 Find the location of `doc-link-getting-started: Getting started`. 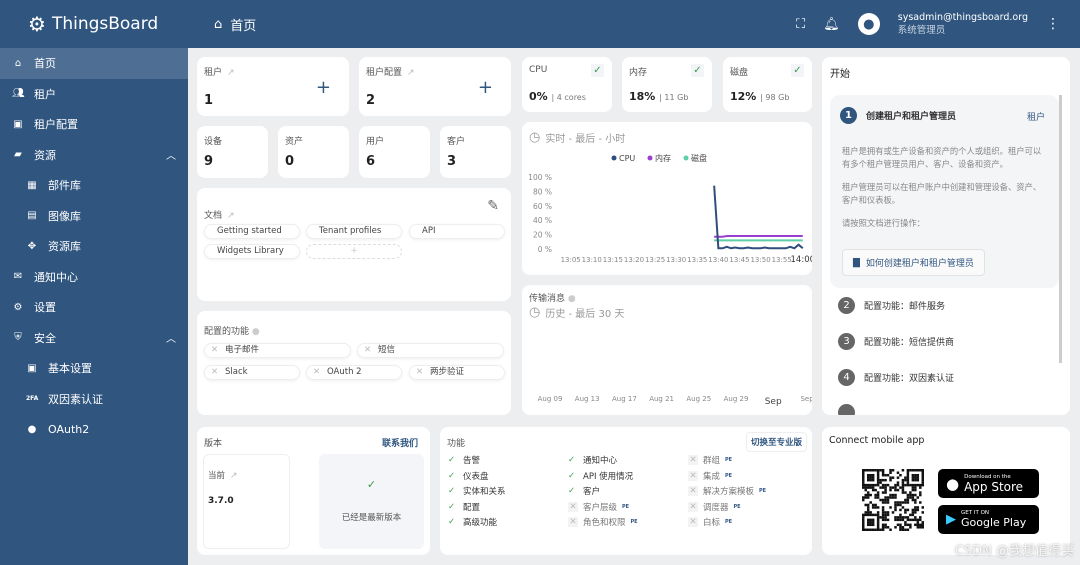

doc-link-getting-started: Getting started is located at coordinates (252, 231).